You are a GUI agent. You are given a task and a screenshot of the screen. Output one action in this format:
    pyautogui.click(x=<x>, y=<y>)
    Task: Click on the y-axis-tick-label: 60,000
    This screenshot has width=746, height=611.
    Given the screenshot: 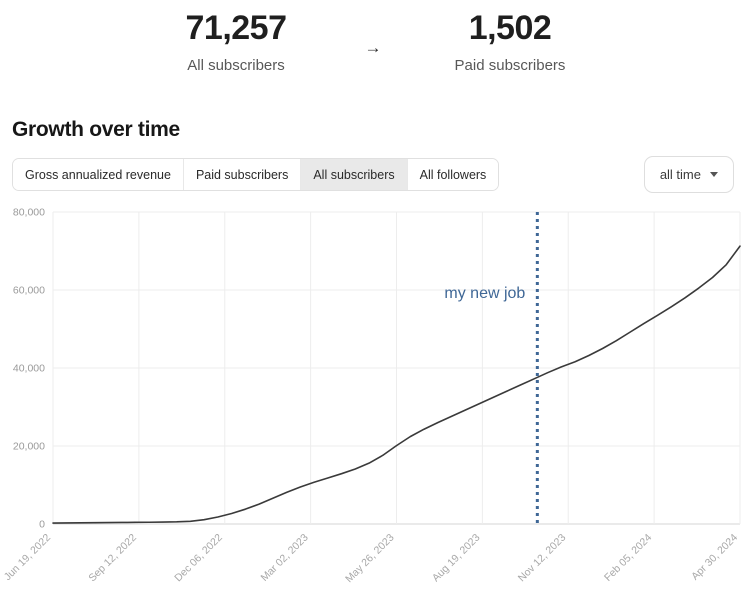 What is the action you would take?
    pyautogui.click(x=29, y=291)
    